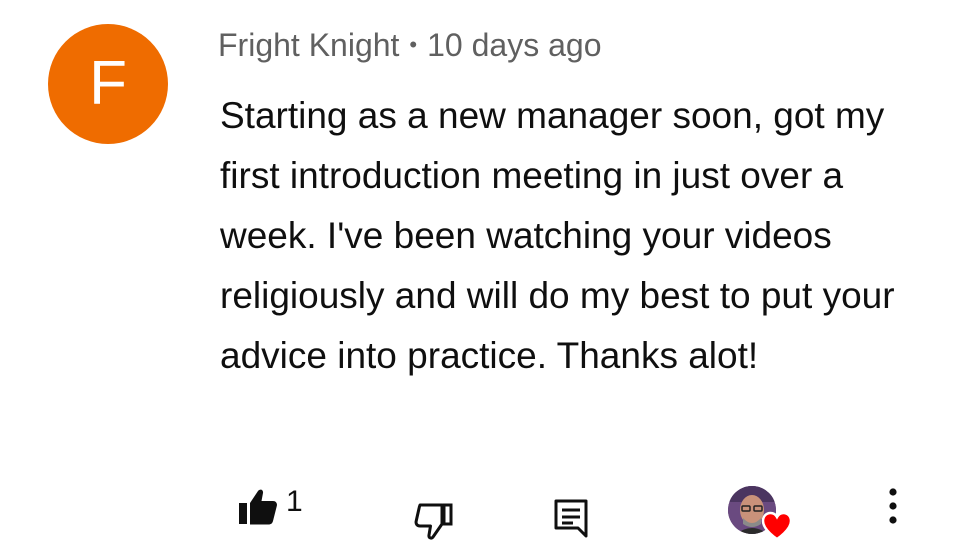 Image resolution: width=960 pixels, height=555 pixels. What do you see at coordinates (514, 45) in the screenshot?
I see `comment-timestamp: 10 days ago` at bounding box center [514, 45].